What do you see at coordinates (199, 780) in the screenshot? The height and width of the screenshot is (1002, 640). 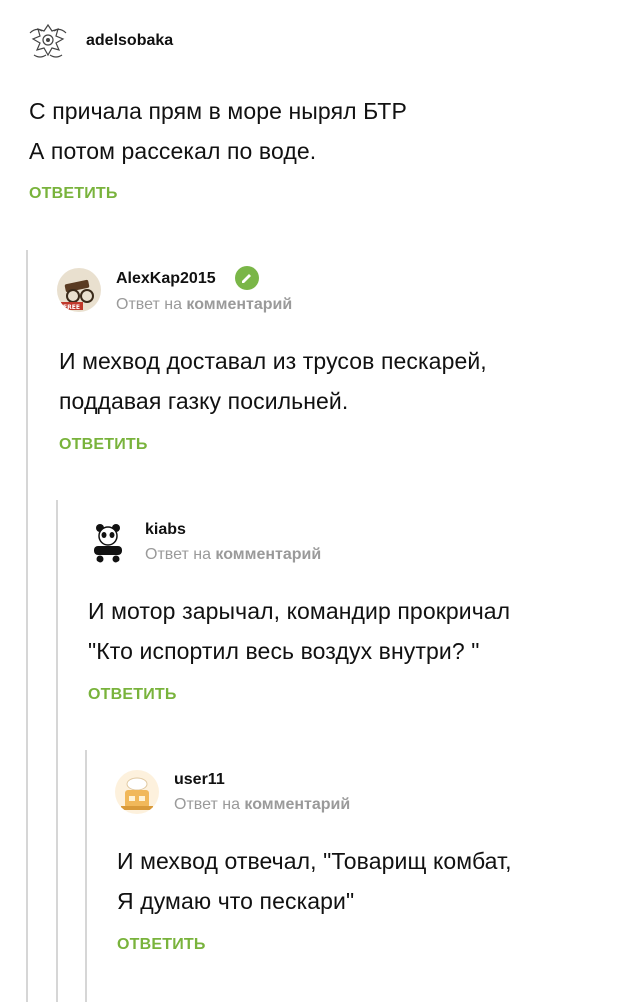 I see `comment-username: user11` at bounding box center [199, 780].